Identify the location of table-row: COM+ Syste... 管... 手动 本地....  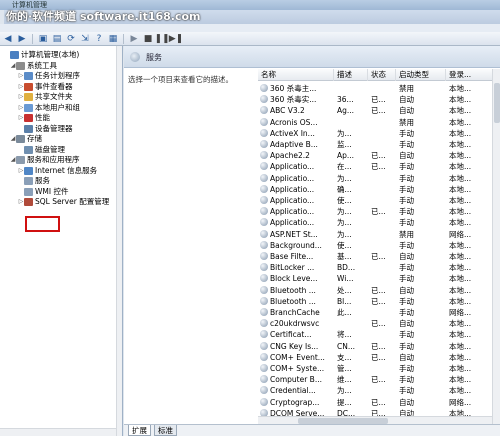
(379, 368).